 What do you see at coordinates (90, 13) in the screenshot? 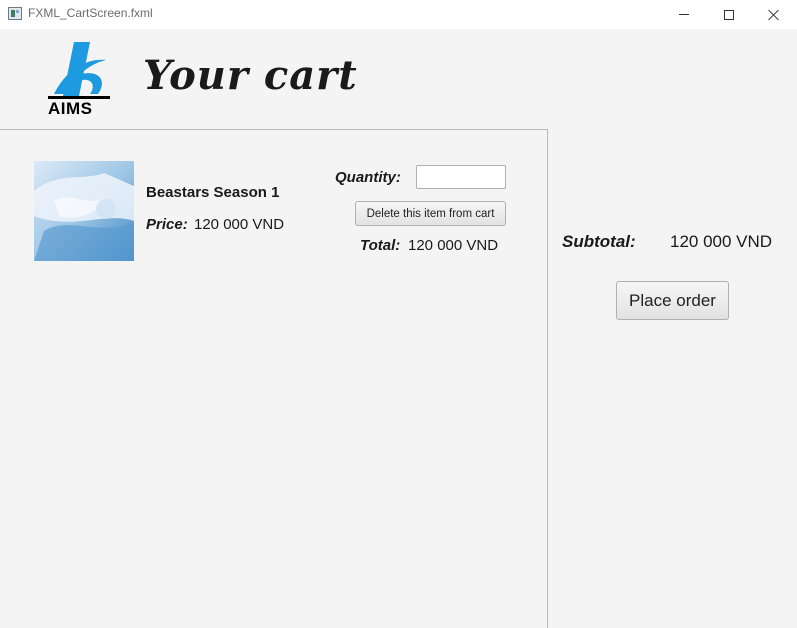
I see `window-title: FXML_CartScreen.fxml` at bounding box center [90, 13].